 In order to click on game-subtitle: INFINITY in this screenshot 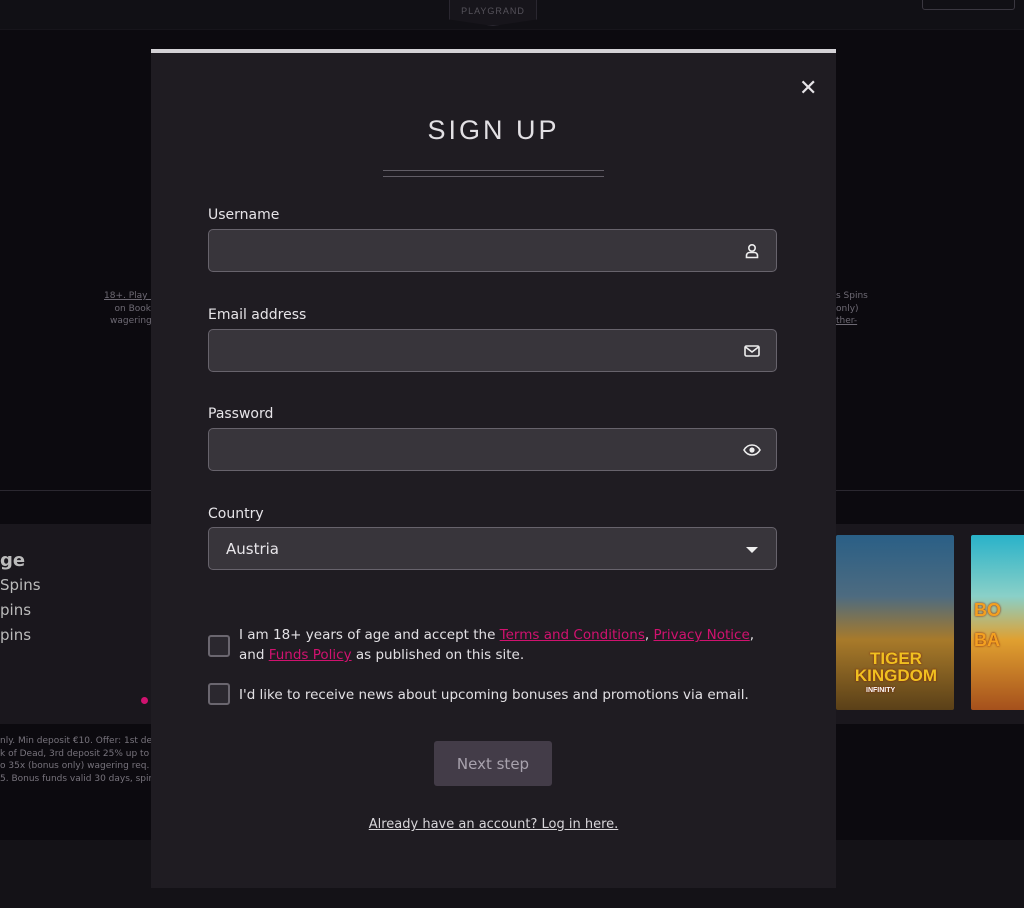, I will do `click(881, 690)`.